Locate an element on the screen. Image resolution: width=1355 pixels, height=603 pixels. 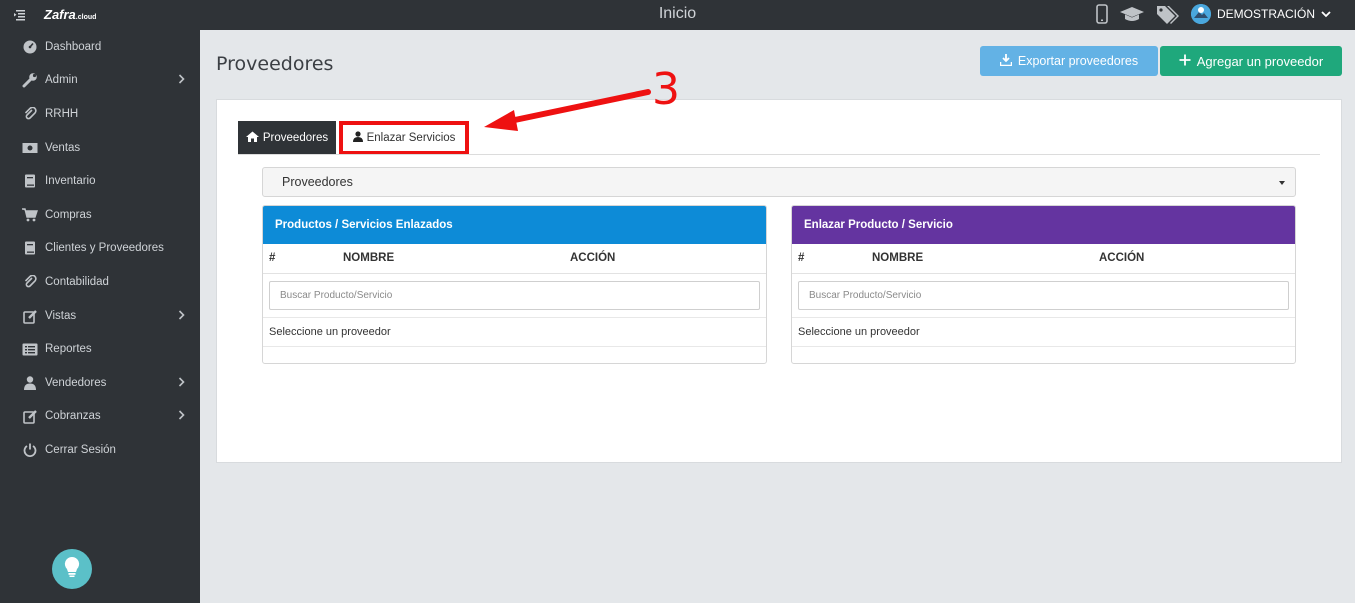
plus-icon is located at coordinates (1185, 61).